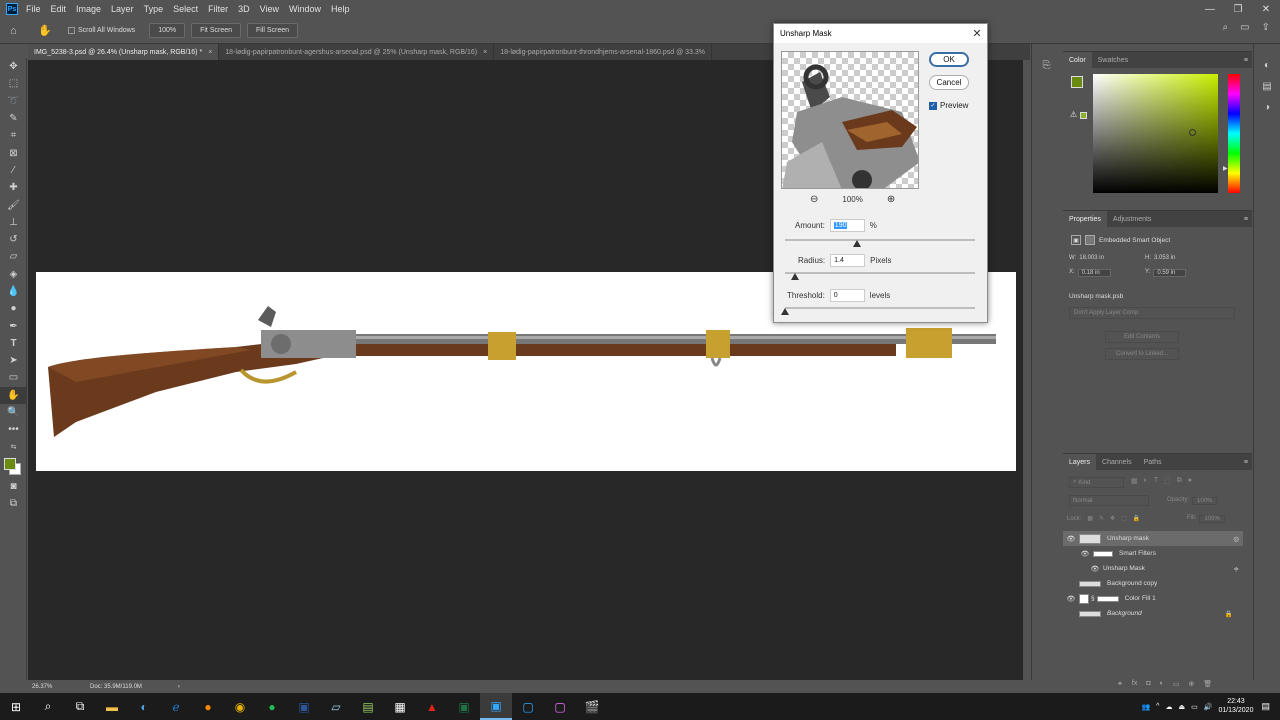 The height and width of the screenshot is (720, 1280). What do you see at coordinates (57, 687) in the screenshot?
I see `zoom-readout: 26.37%` at bounding box center [57, 687].